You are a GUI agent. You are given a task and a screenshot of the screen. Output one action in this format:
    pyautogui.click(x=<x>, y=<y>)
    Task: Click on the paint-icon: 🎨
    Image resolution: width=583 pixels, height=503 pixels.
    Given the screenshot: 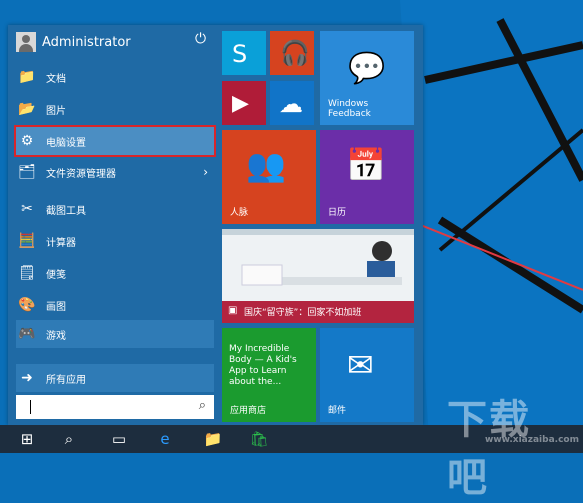 What is the action you would take?
    pyautogui.click(x=27, y=305)
    